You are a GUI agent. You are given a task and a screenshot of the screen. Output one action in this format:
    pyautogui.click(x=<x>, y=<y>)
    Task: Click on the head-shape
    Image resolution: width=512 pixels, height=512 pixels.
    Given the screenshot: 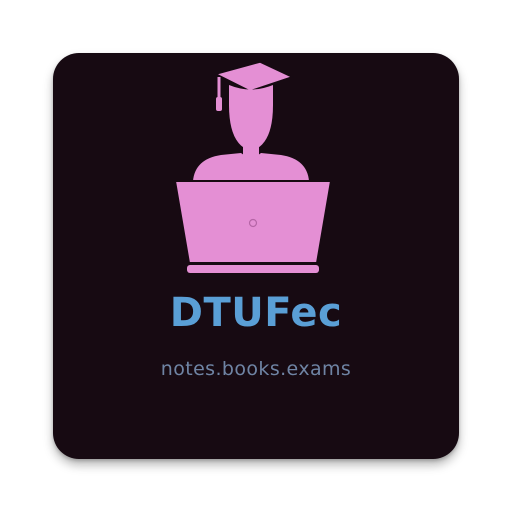 What is the action you would take?
    pyautogui.click(x=251, y=128)
    